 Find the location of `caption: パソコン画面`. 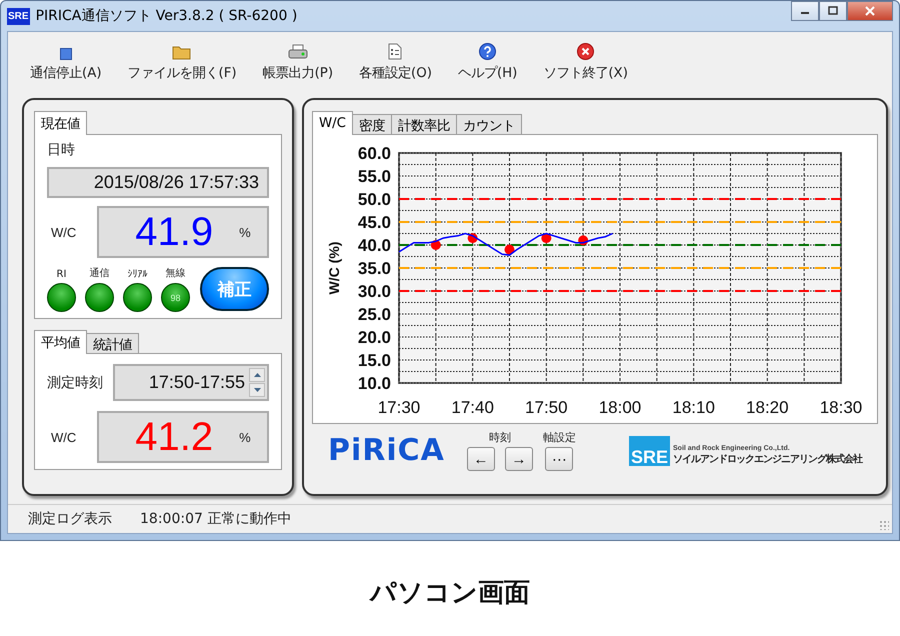

caption: パソコン画面 is located at coordinates (449, 593).